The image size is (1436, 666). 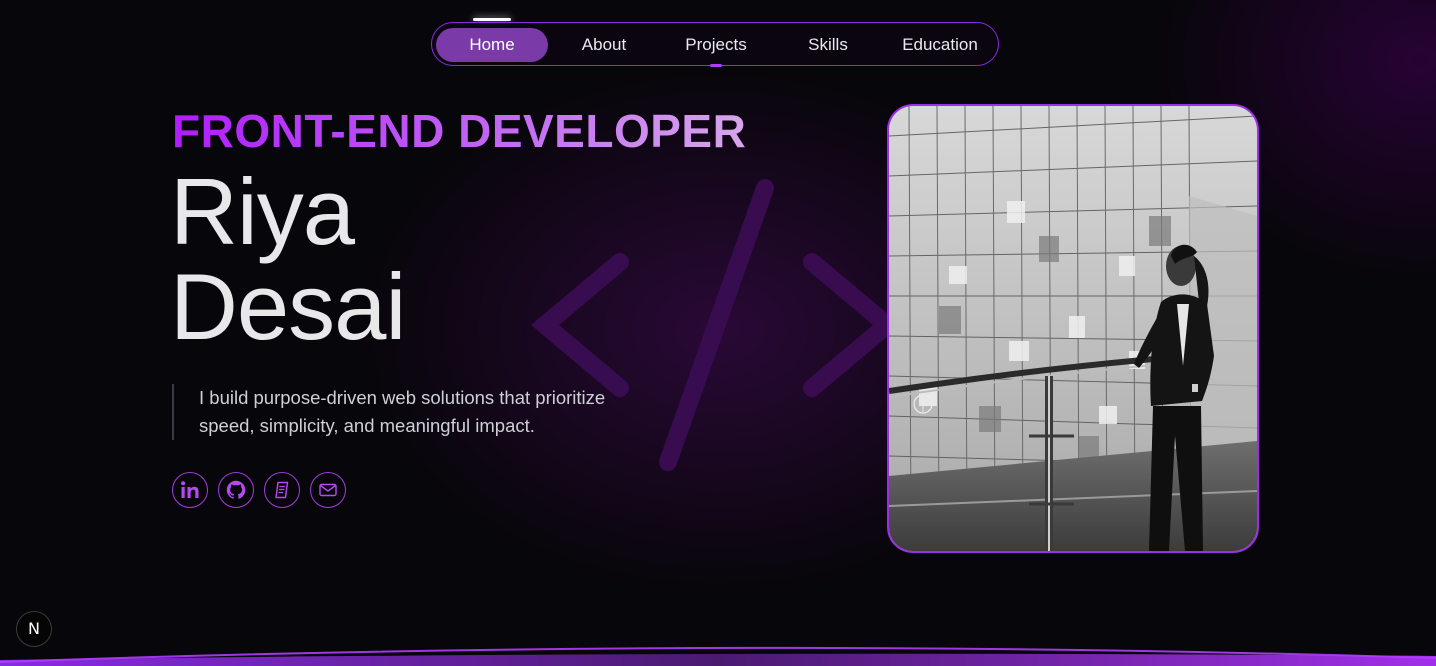 I want to click on github-icon, so click(x=236, y=489).